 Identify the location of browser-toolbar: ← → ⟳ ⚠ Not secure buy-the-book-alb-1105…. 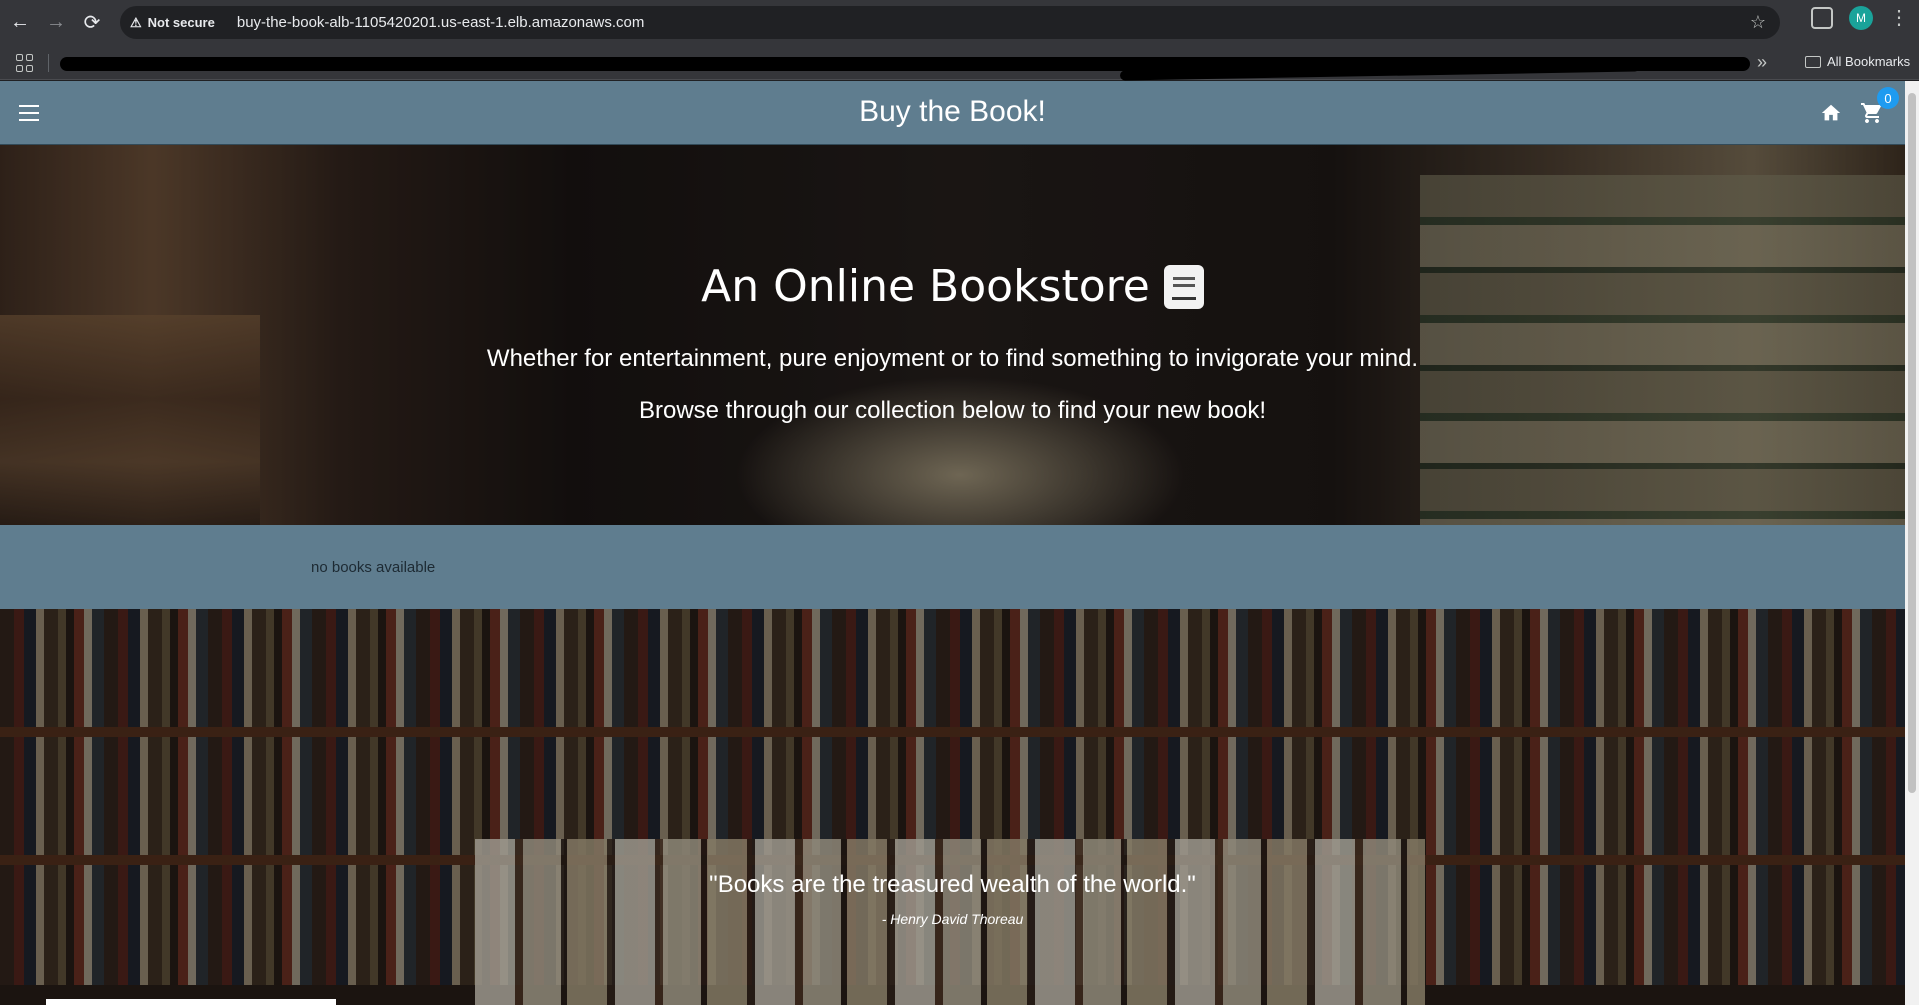
(959, 22).